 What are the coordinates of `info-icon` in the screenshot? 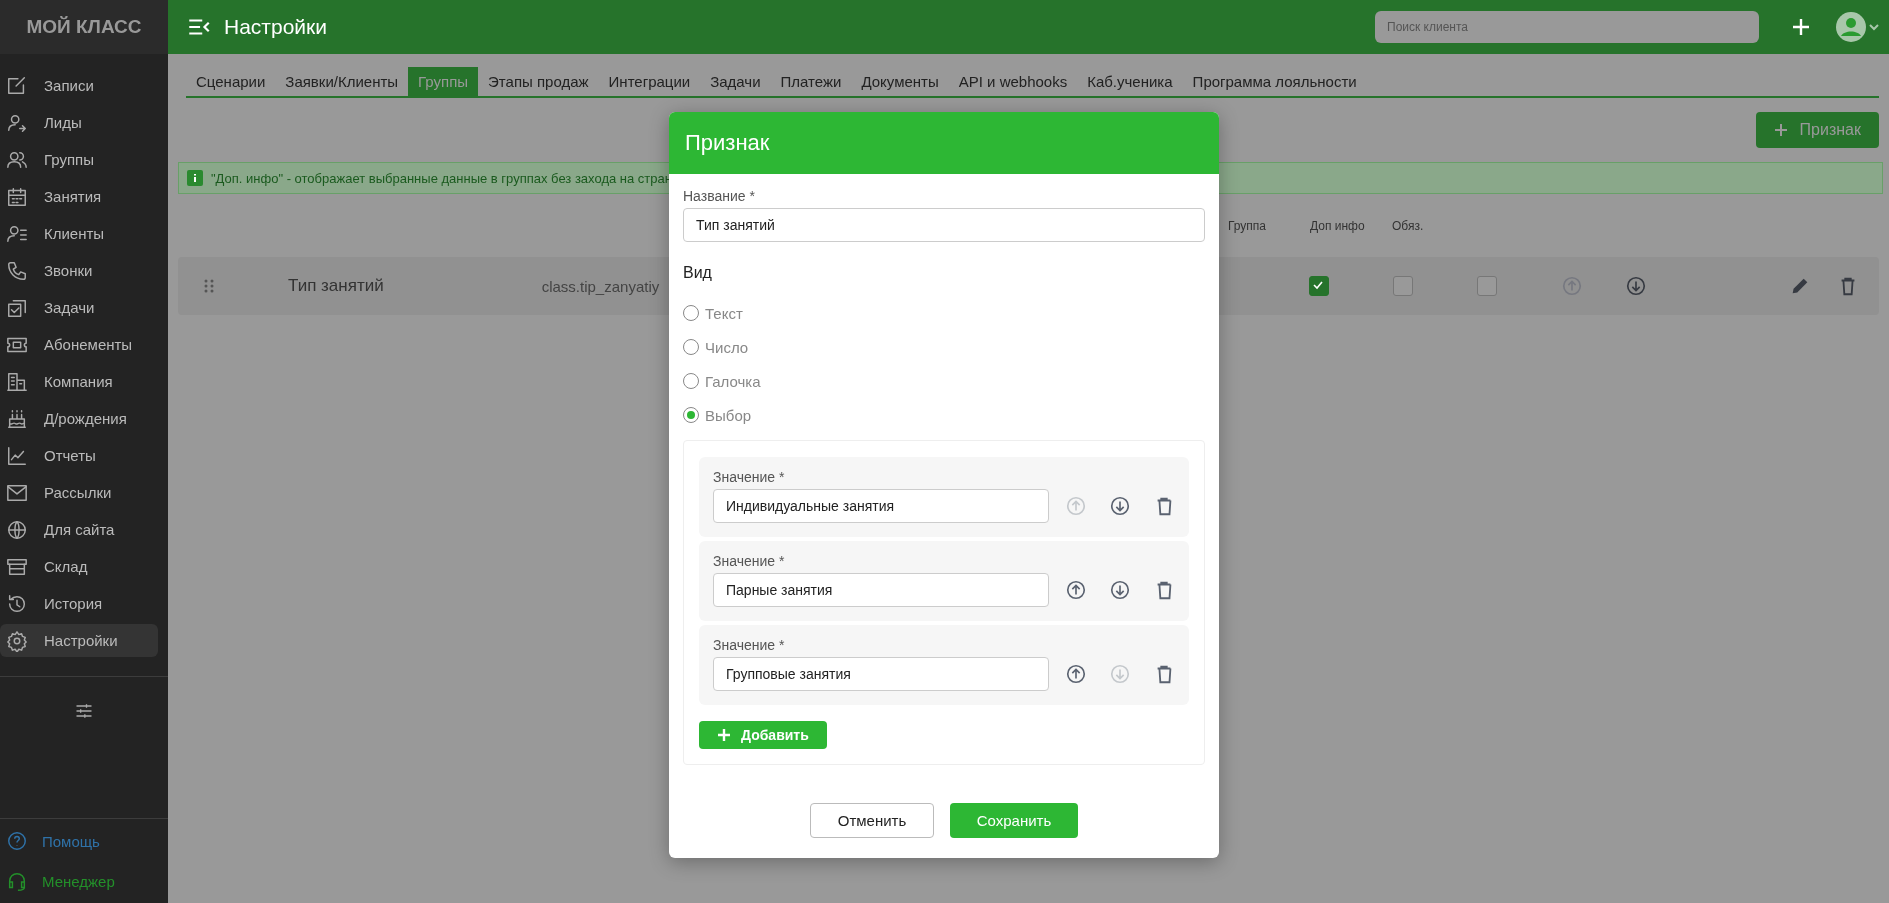 It's located at (195, 178).